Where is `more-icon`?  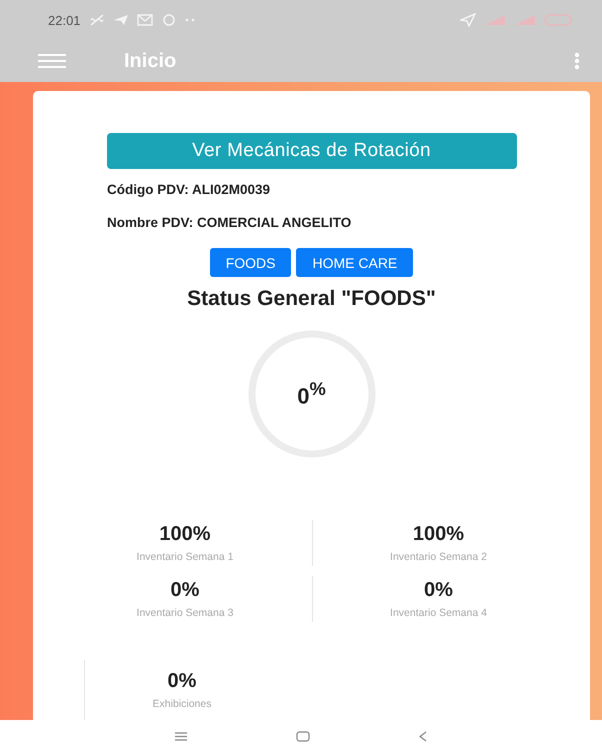
more-icon is located at coordinates (189, 20).